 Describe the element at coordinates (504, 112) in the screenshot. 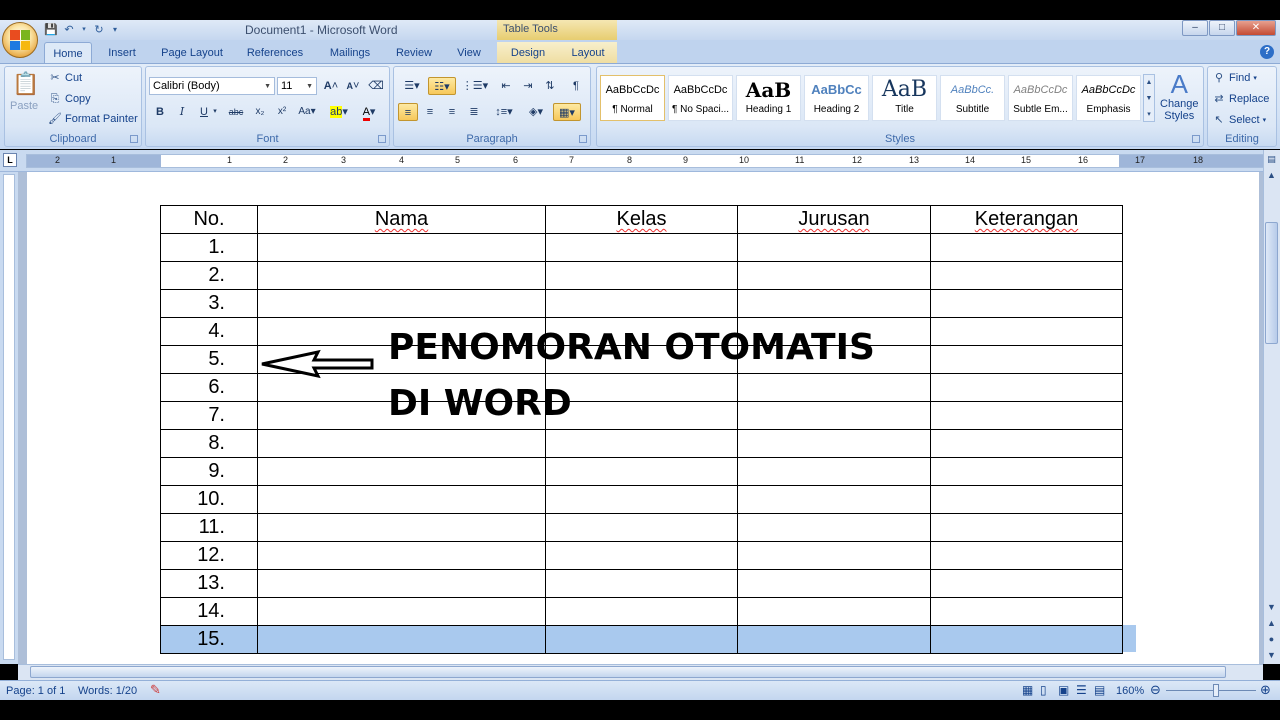

I see `line-spacing-icon: ↕≡▾` at that location.